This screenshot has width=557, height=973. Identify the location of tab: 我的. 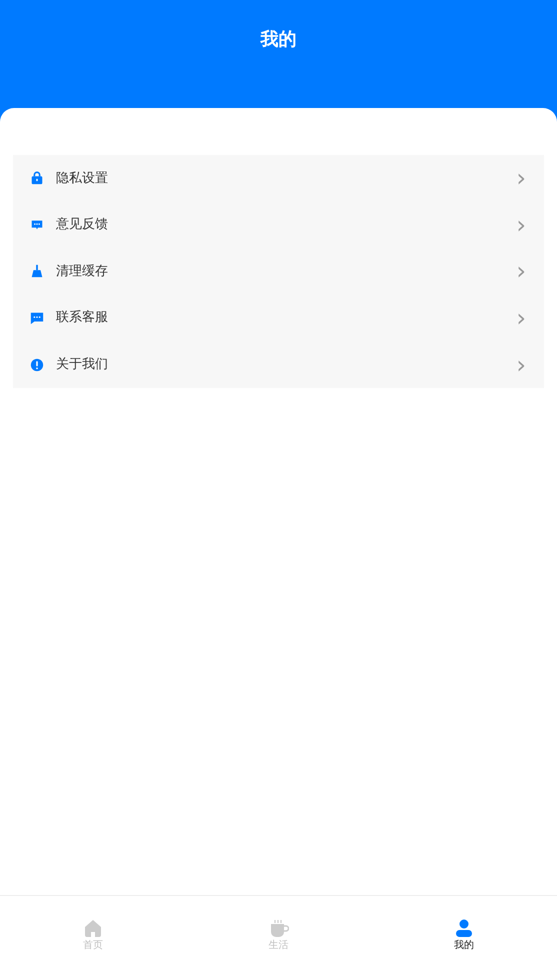
(464, 934).